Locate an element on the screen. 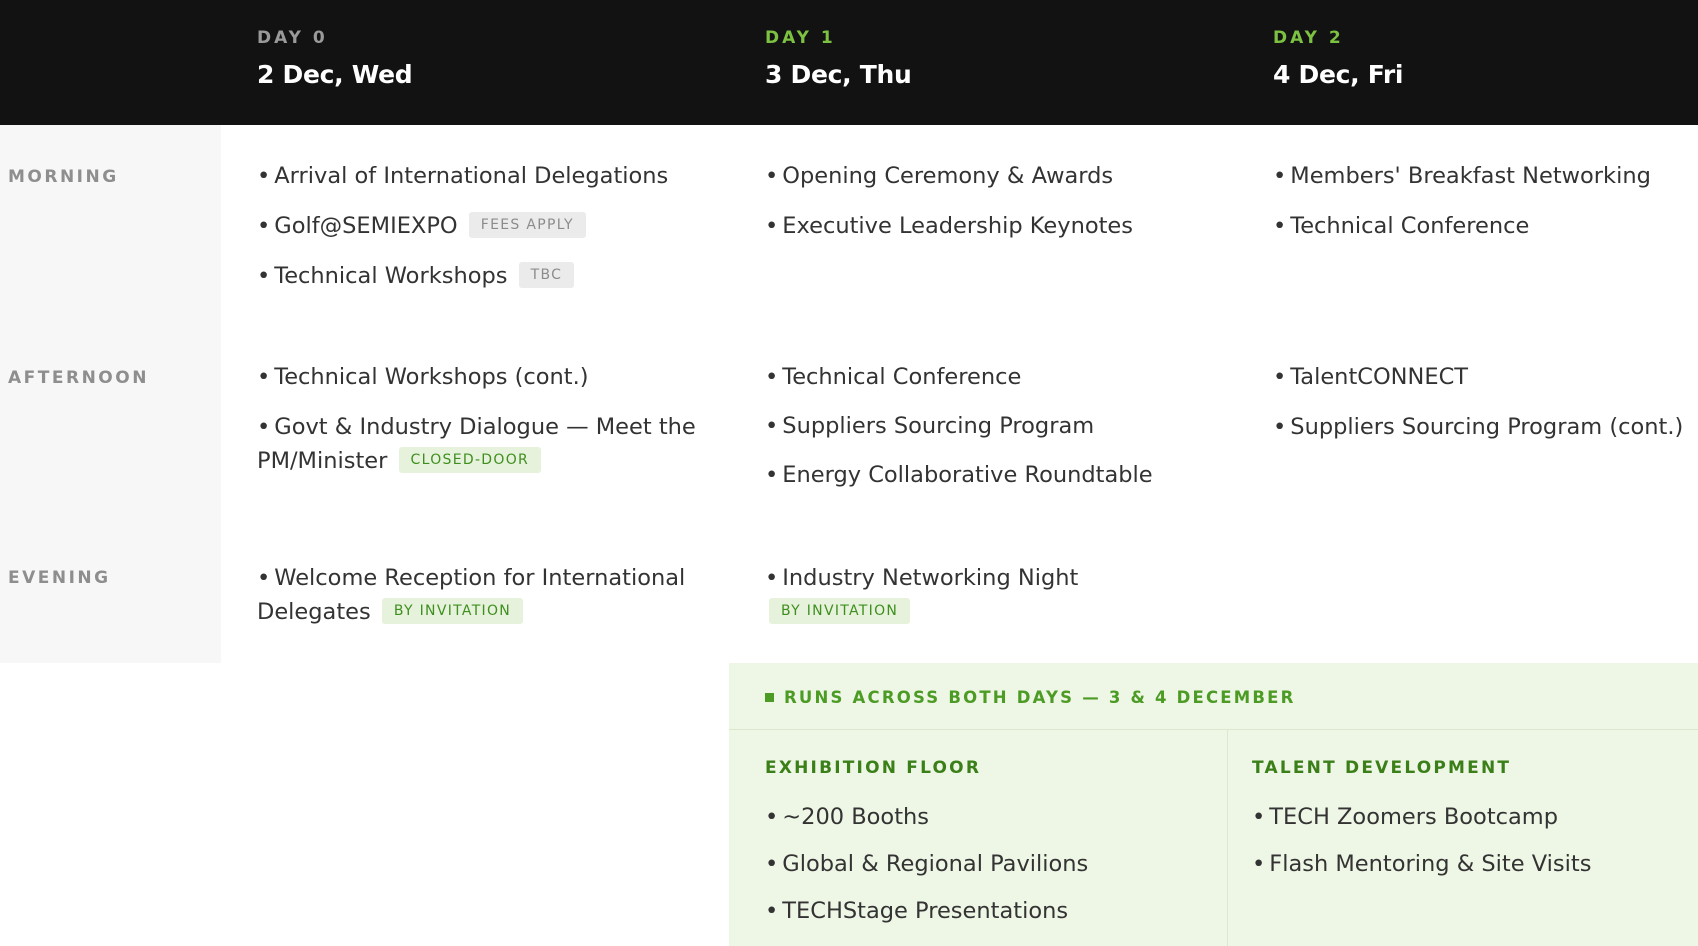 This screenshot has height=946, width=1698. list-item-text: Flash Mentoring & Site Visits is located at coordinates (1430, 864).